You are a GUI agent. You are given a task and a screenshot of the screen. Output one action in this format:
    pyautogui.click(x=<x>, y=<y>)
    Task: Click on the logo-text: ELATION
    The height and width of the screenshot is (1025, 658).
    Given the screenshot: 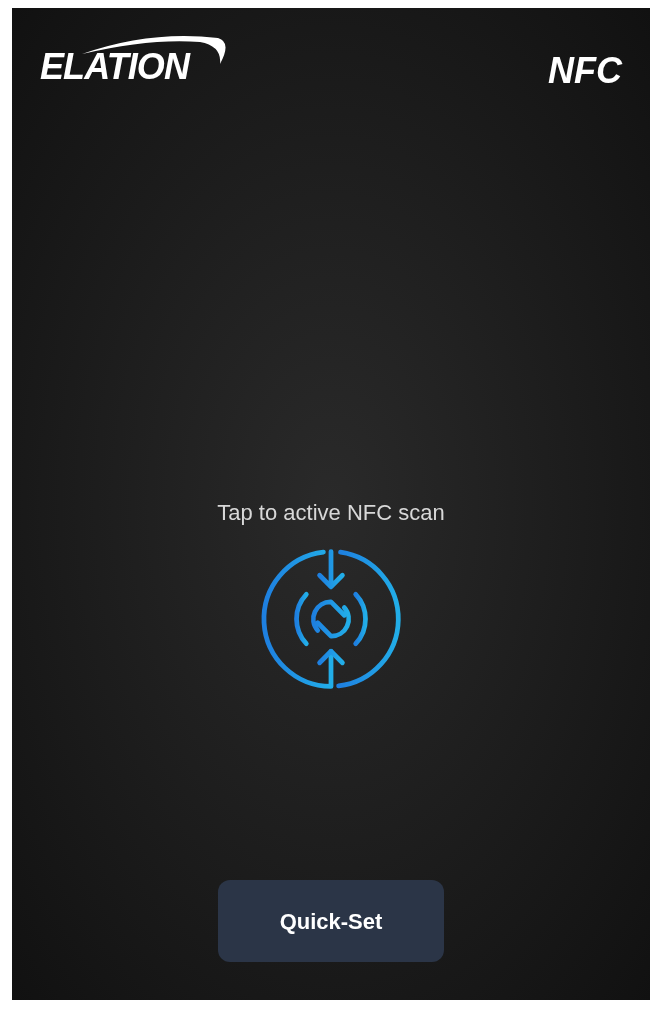 What is the action you would take?
    pyautogui.click(x=115, y=66)
    